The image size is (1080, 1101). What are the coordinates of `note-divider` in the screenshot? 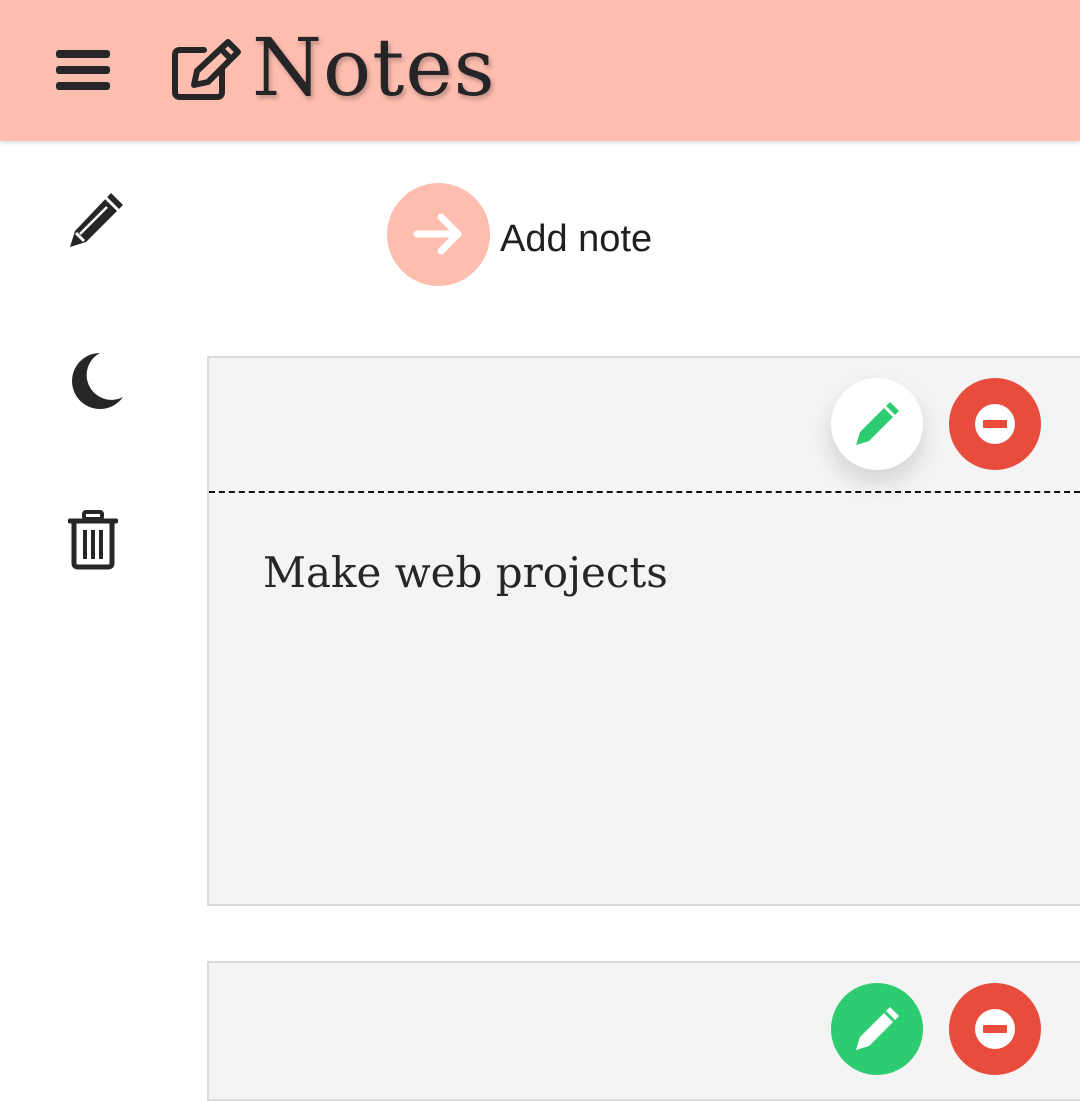 It's located at (644, 492).